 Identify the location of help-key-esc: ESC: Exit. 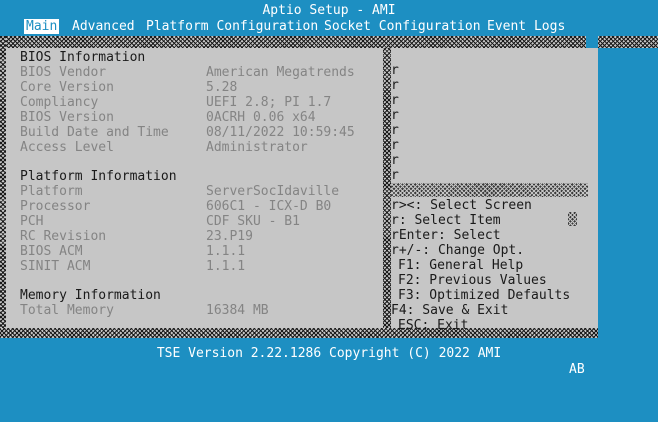
(433, 325).